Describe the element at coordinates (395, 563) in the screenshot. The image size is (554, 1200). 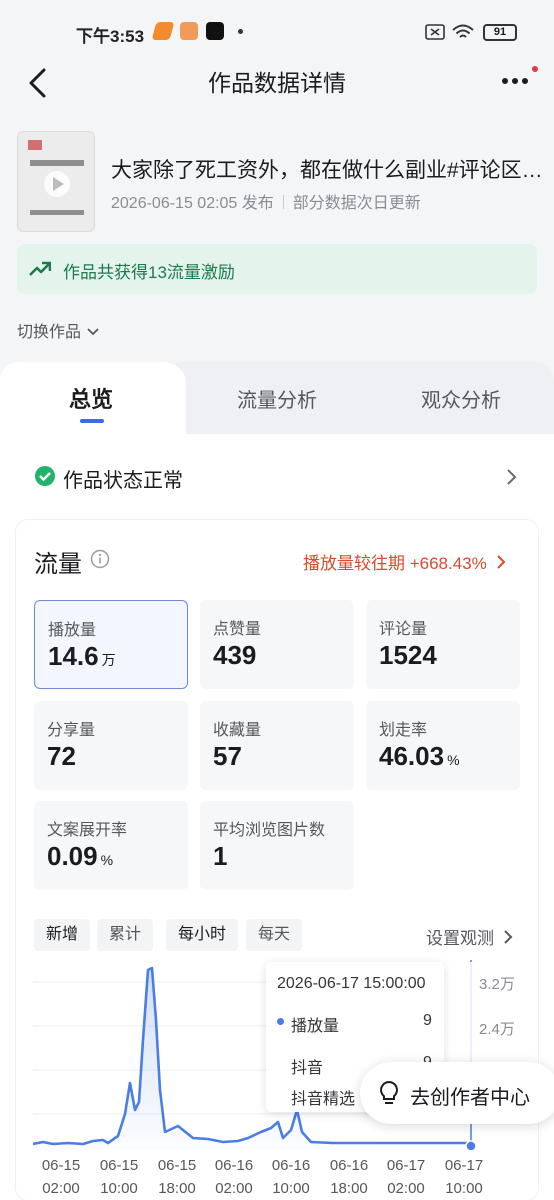
I see `play-compare-text: 播放量较往期 +668.43%` at that location.